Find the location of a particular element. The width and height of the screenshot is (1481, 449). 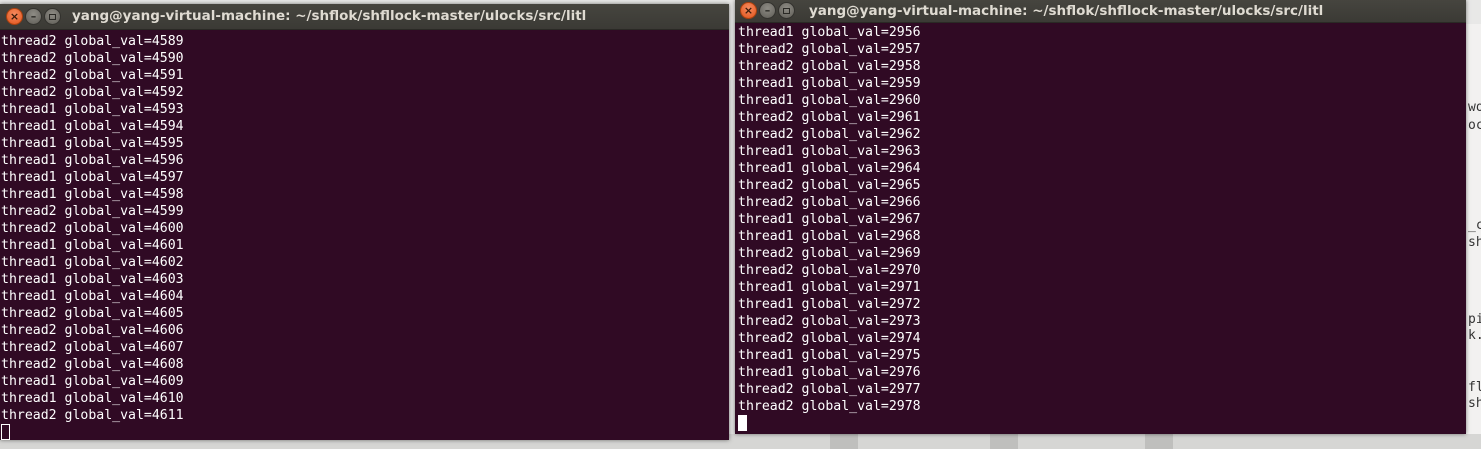

terminal-line: thread1 global_val=4609 is located at coordinates (92, 381).